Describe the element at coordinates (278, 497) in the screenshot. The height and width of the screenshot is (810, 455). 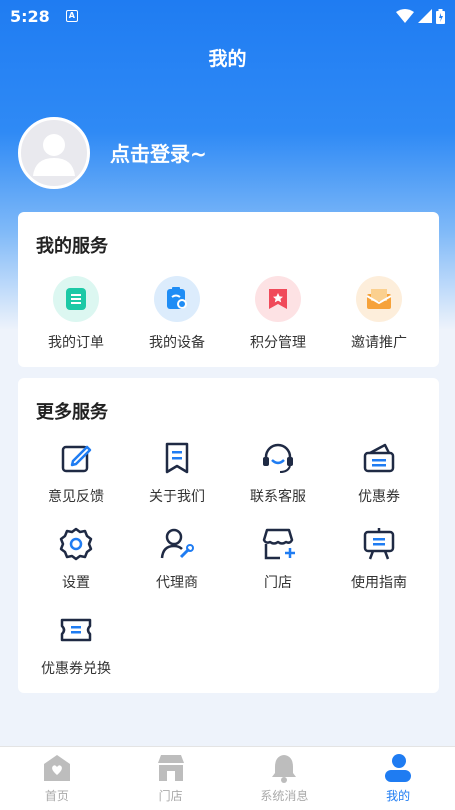
I see `more-label: 联系客服` at that location.